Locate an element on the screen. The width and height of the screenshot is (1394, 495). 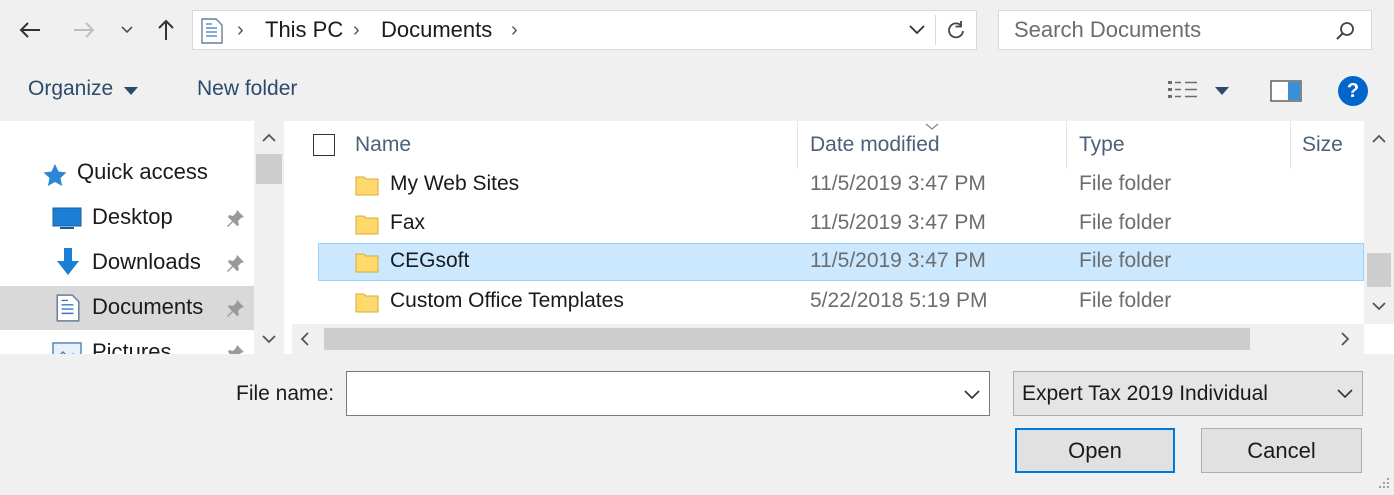
back-arrow-icon is located at coordinates (29, 30).